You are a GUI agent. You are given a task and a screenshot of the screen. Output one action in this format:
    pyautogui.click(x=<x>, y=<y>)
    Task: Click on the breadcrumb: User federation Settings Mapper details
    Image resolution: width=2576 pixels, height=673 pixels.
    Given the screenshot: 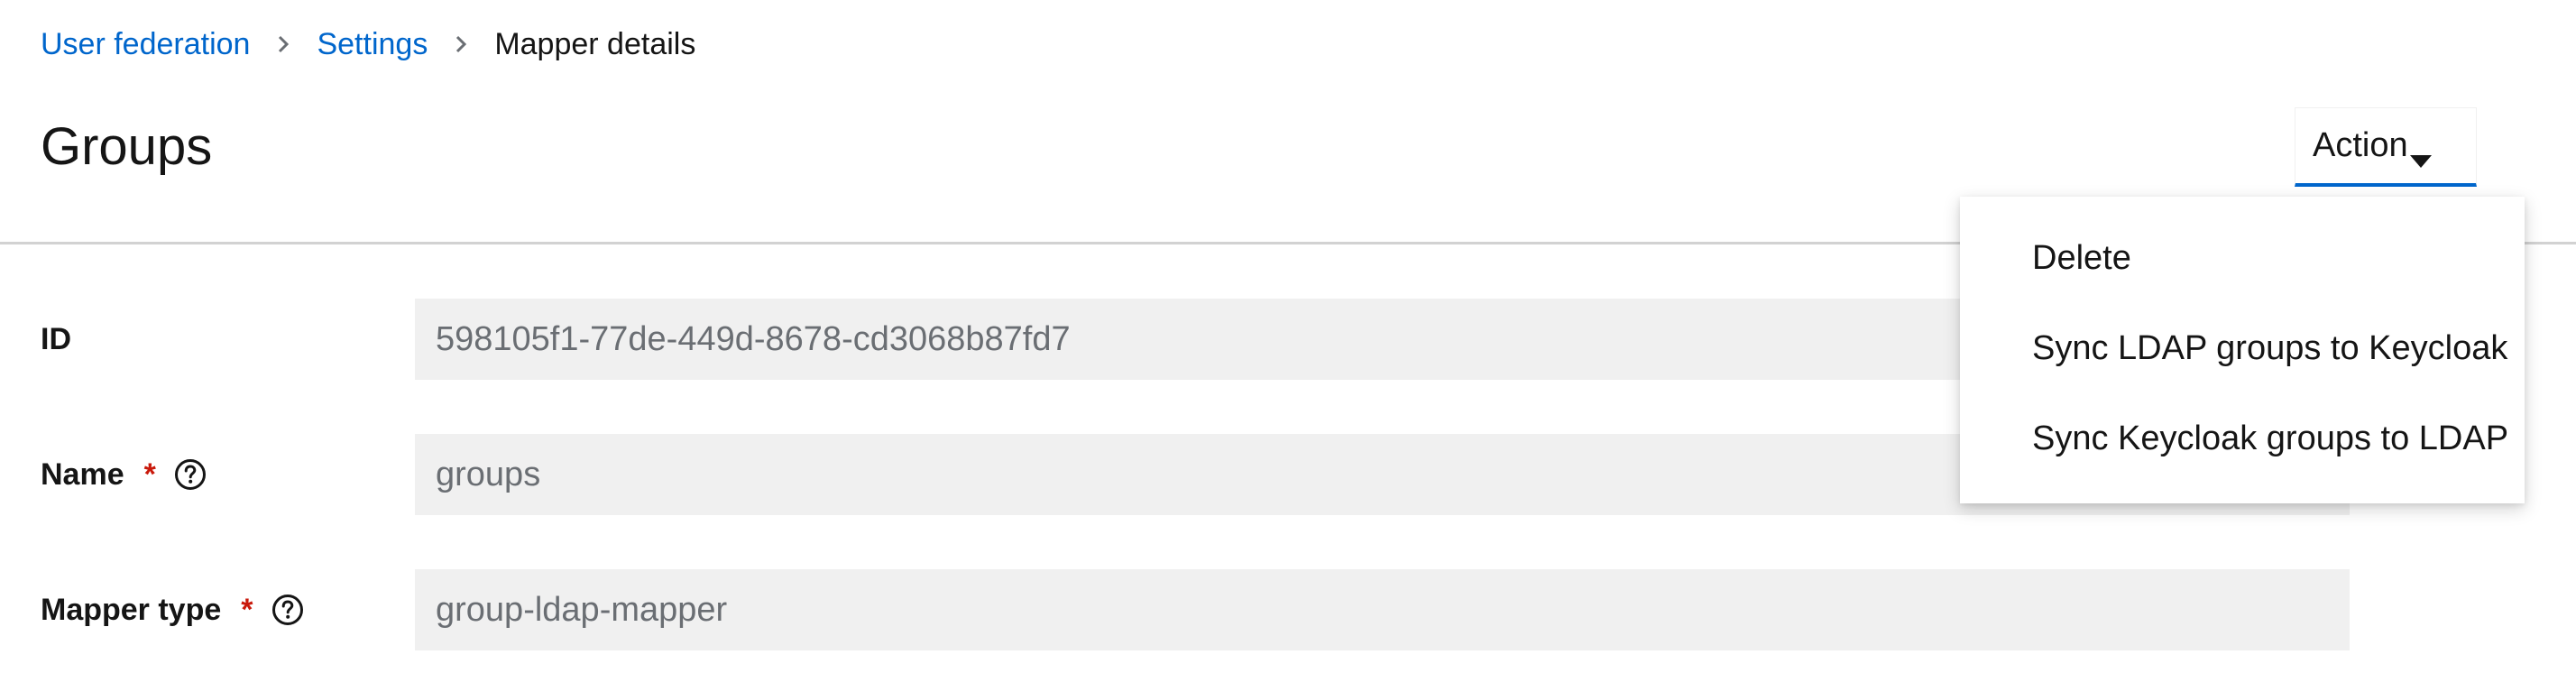 What is the action you would take?
    pyautogui.click(x=368, y=45)
    